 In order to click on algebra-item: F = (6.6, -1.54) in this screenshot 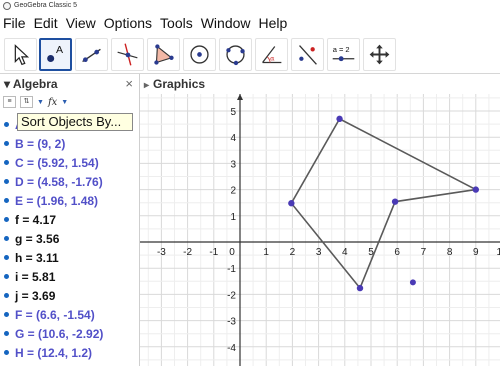, I will do `click(70, 315)`.